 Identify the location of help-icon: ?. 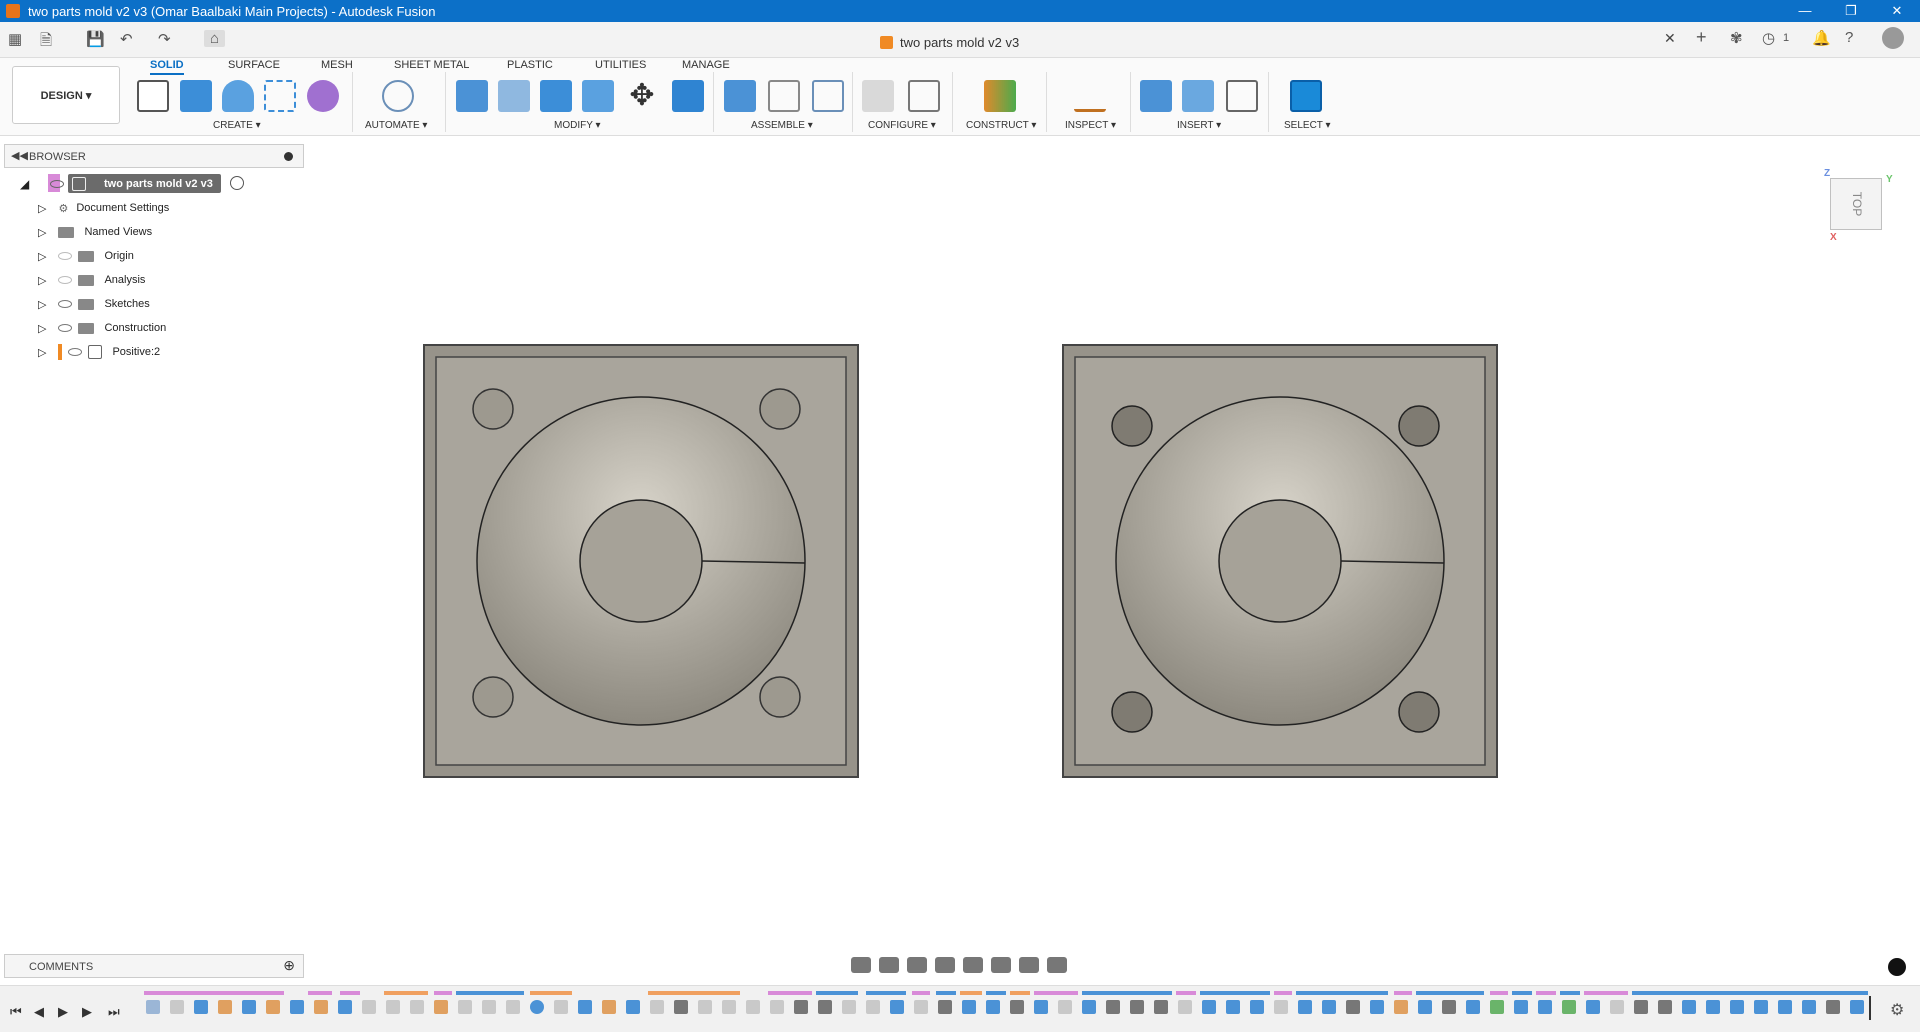
(1849, 37).